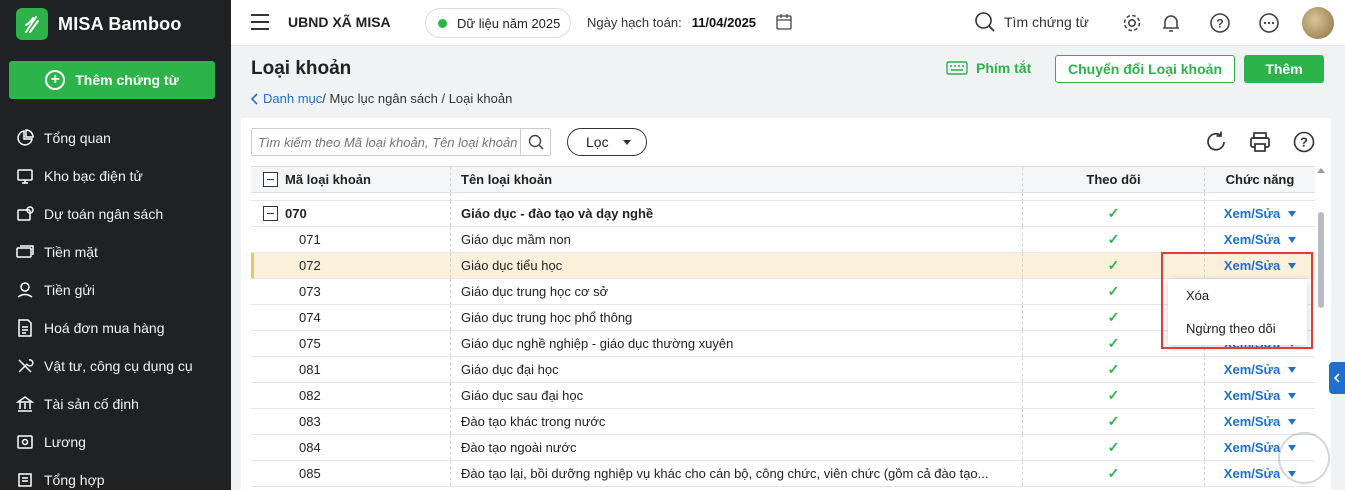  What do you see at coordinates (115, 138) in the screenshot?
I see `sidebar-item-overview: Tổng quan` at bounding box center [115, 138].